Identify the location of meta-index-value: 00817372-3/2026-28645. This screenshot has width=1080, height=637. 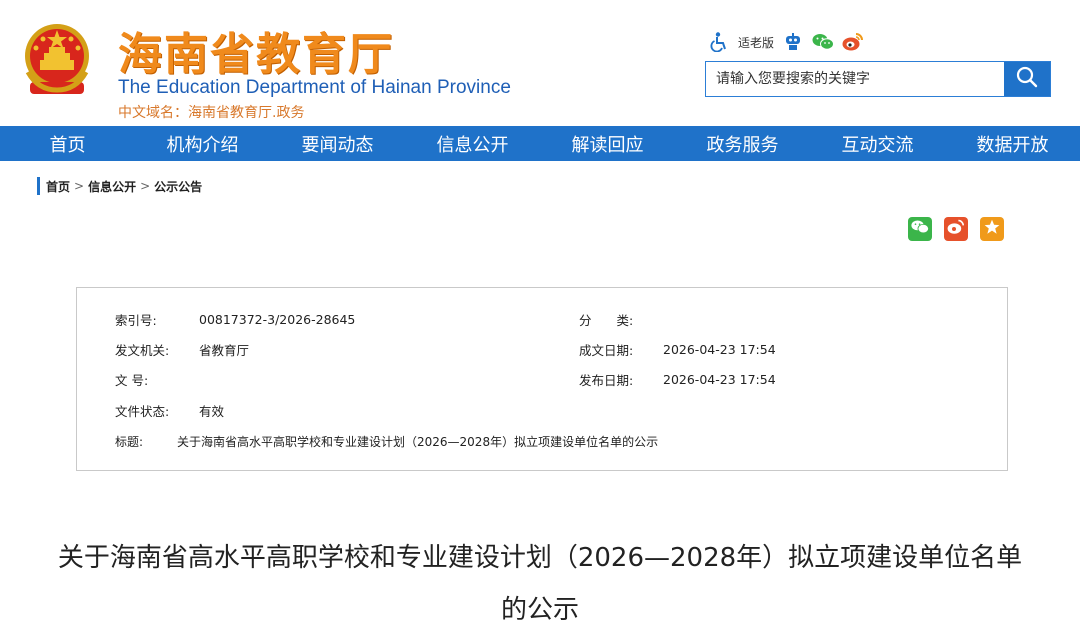
(277, 319).